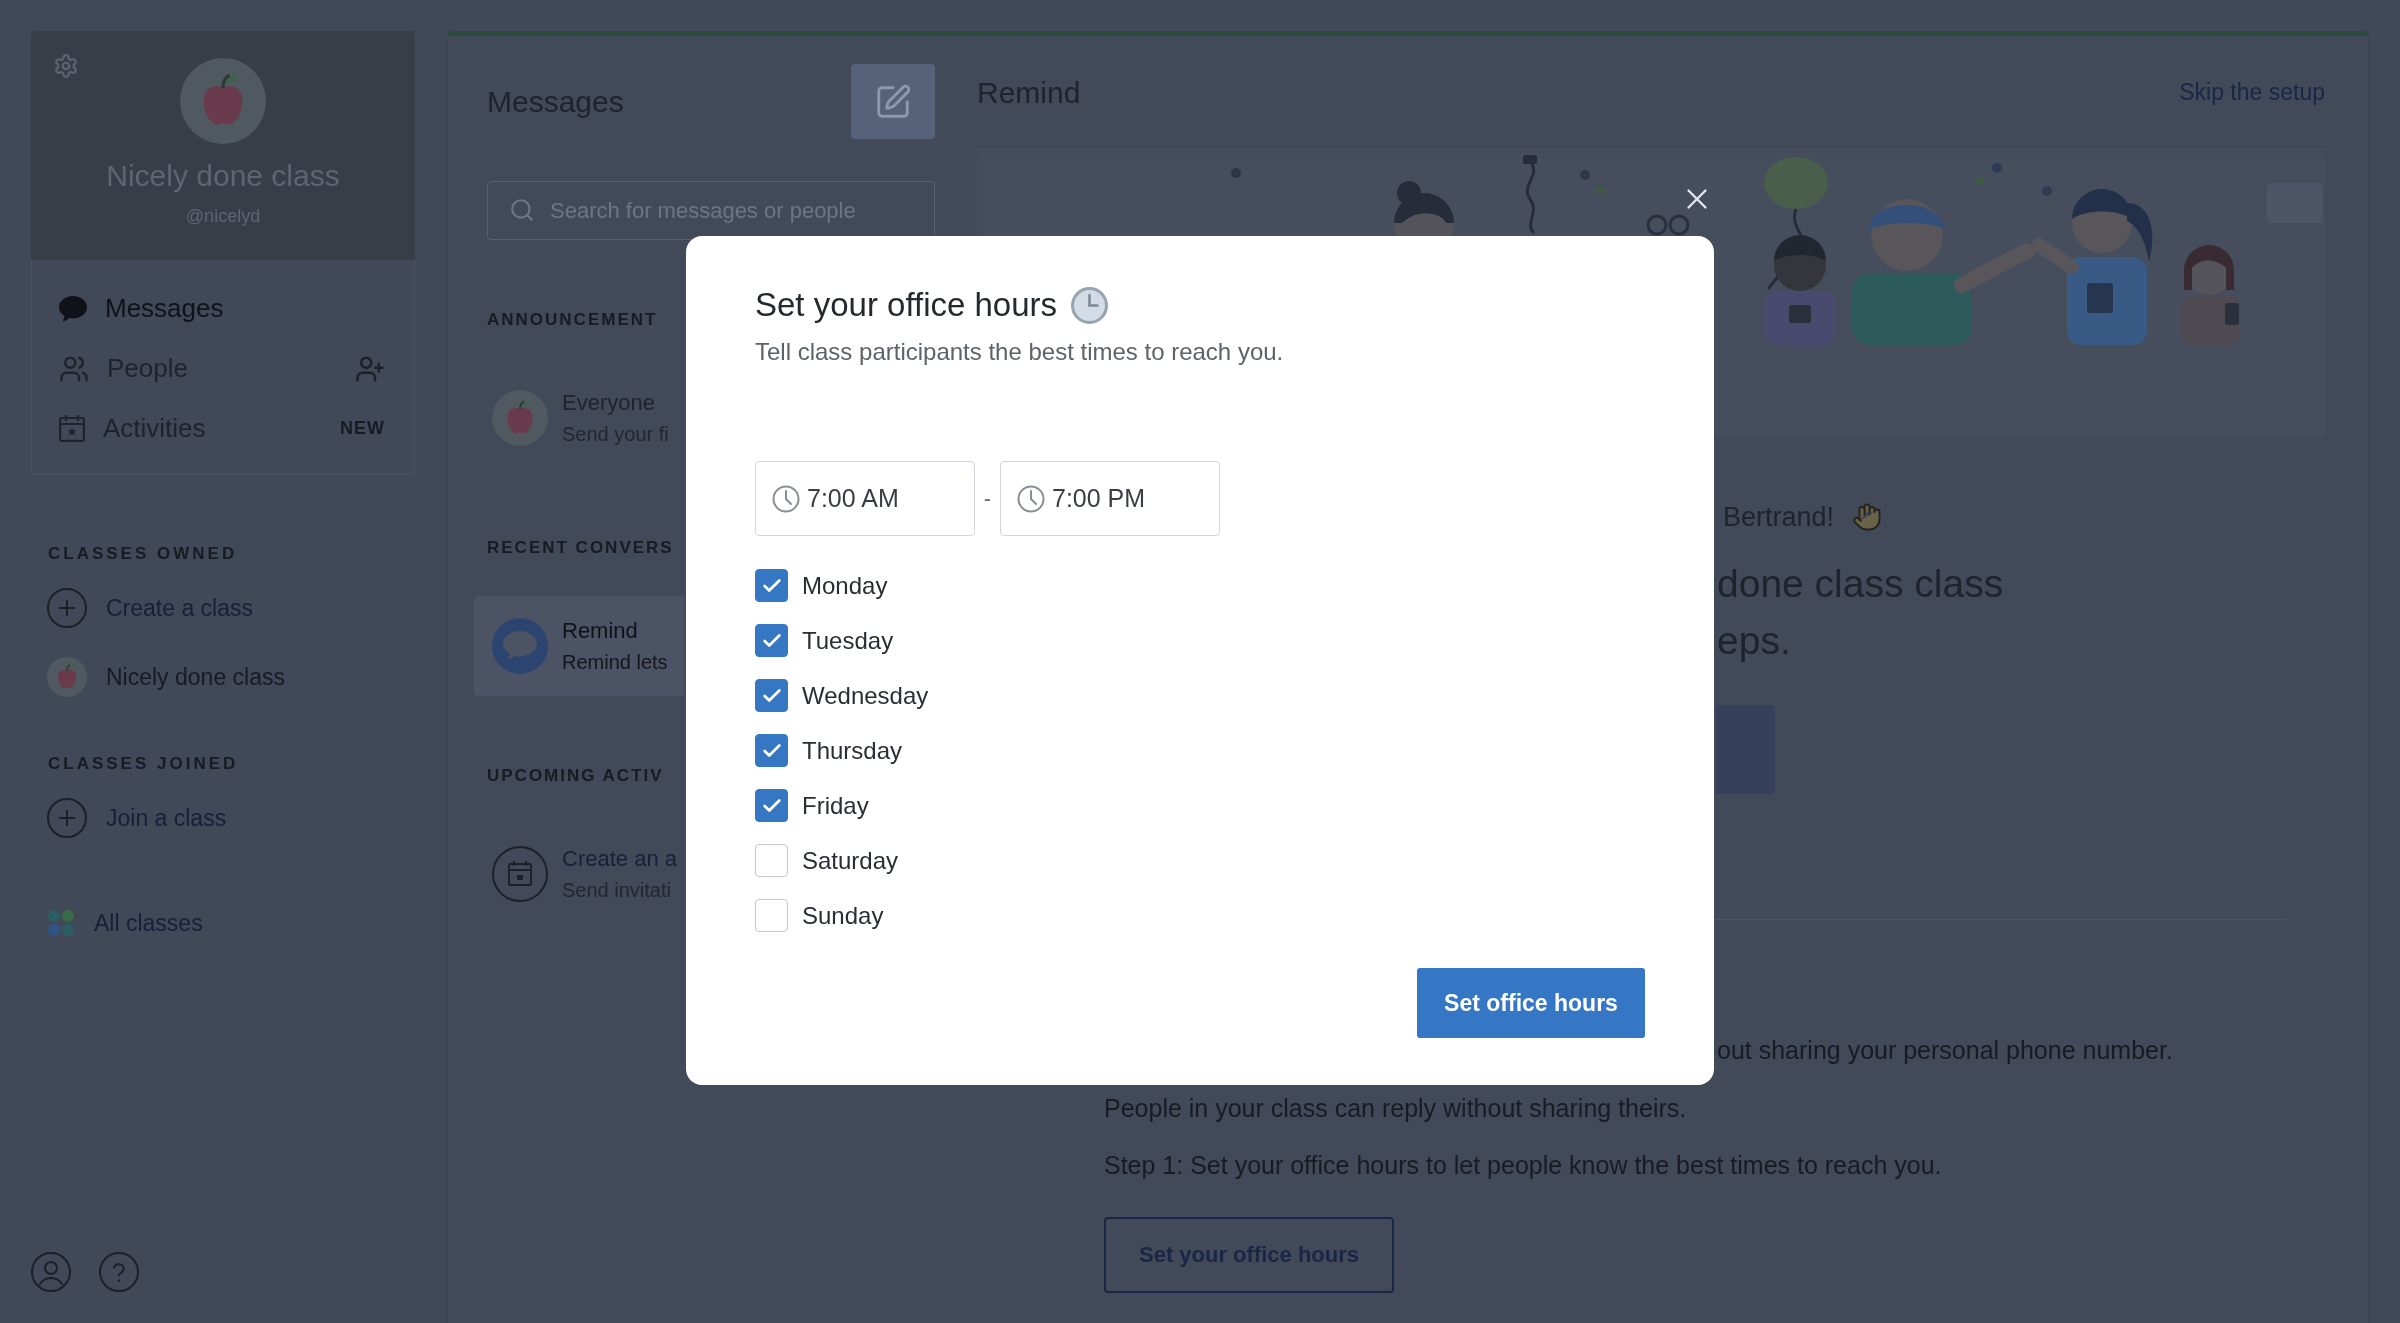 This screenshot has height=1323, width=2400. Describe the element at coordinates (223, 309) in the screenshot. I see `nav-item: Messages` at that location.